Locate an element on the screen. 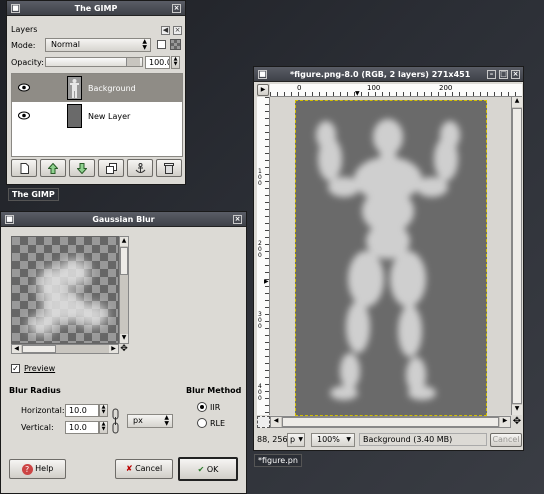 Image resolution: width=544 pixels, height=494 pixels. help-button: ? Help is located at coordinates (37, 469).